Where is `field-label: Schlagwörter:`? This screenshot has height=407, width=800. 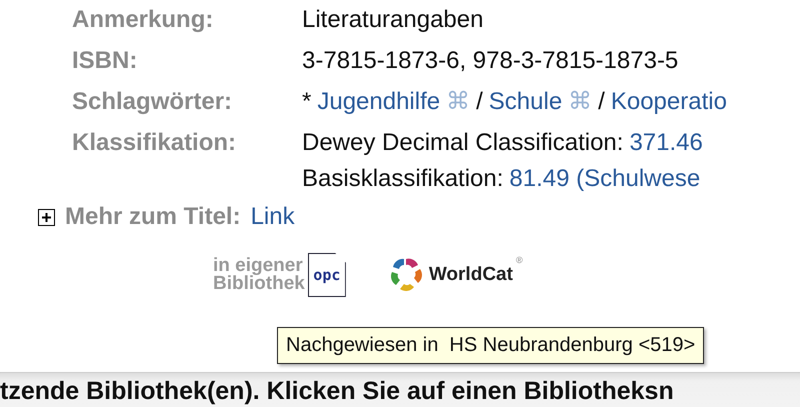 field-label: Schlagwörter: is located at coordinates (153, 102).